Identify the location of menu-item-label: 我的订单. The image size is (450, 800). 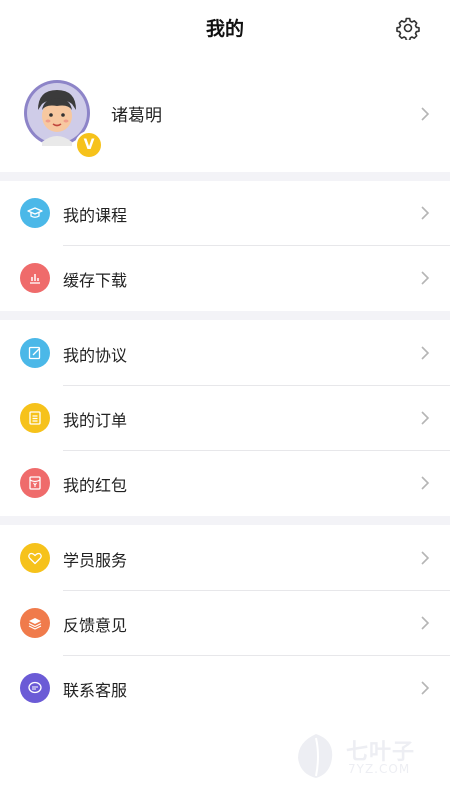
(95, 420).